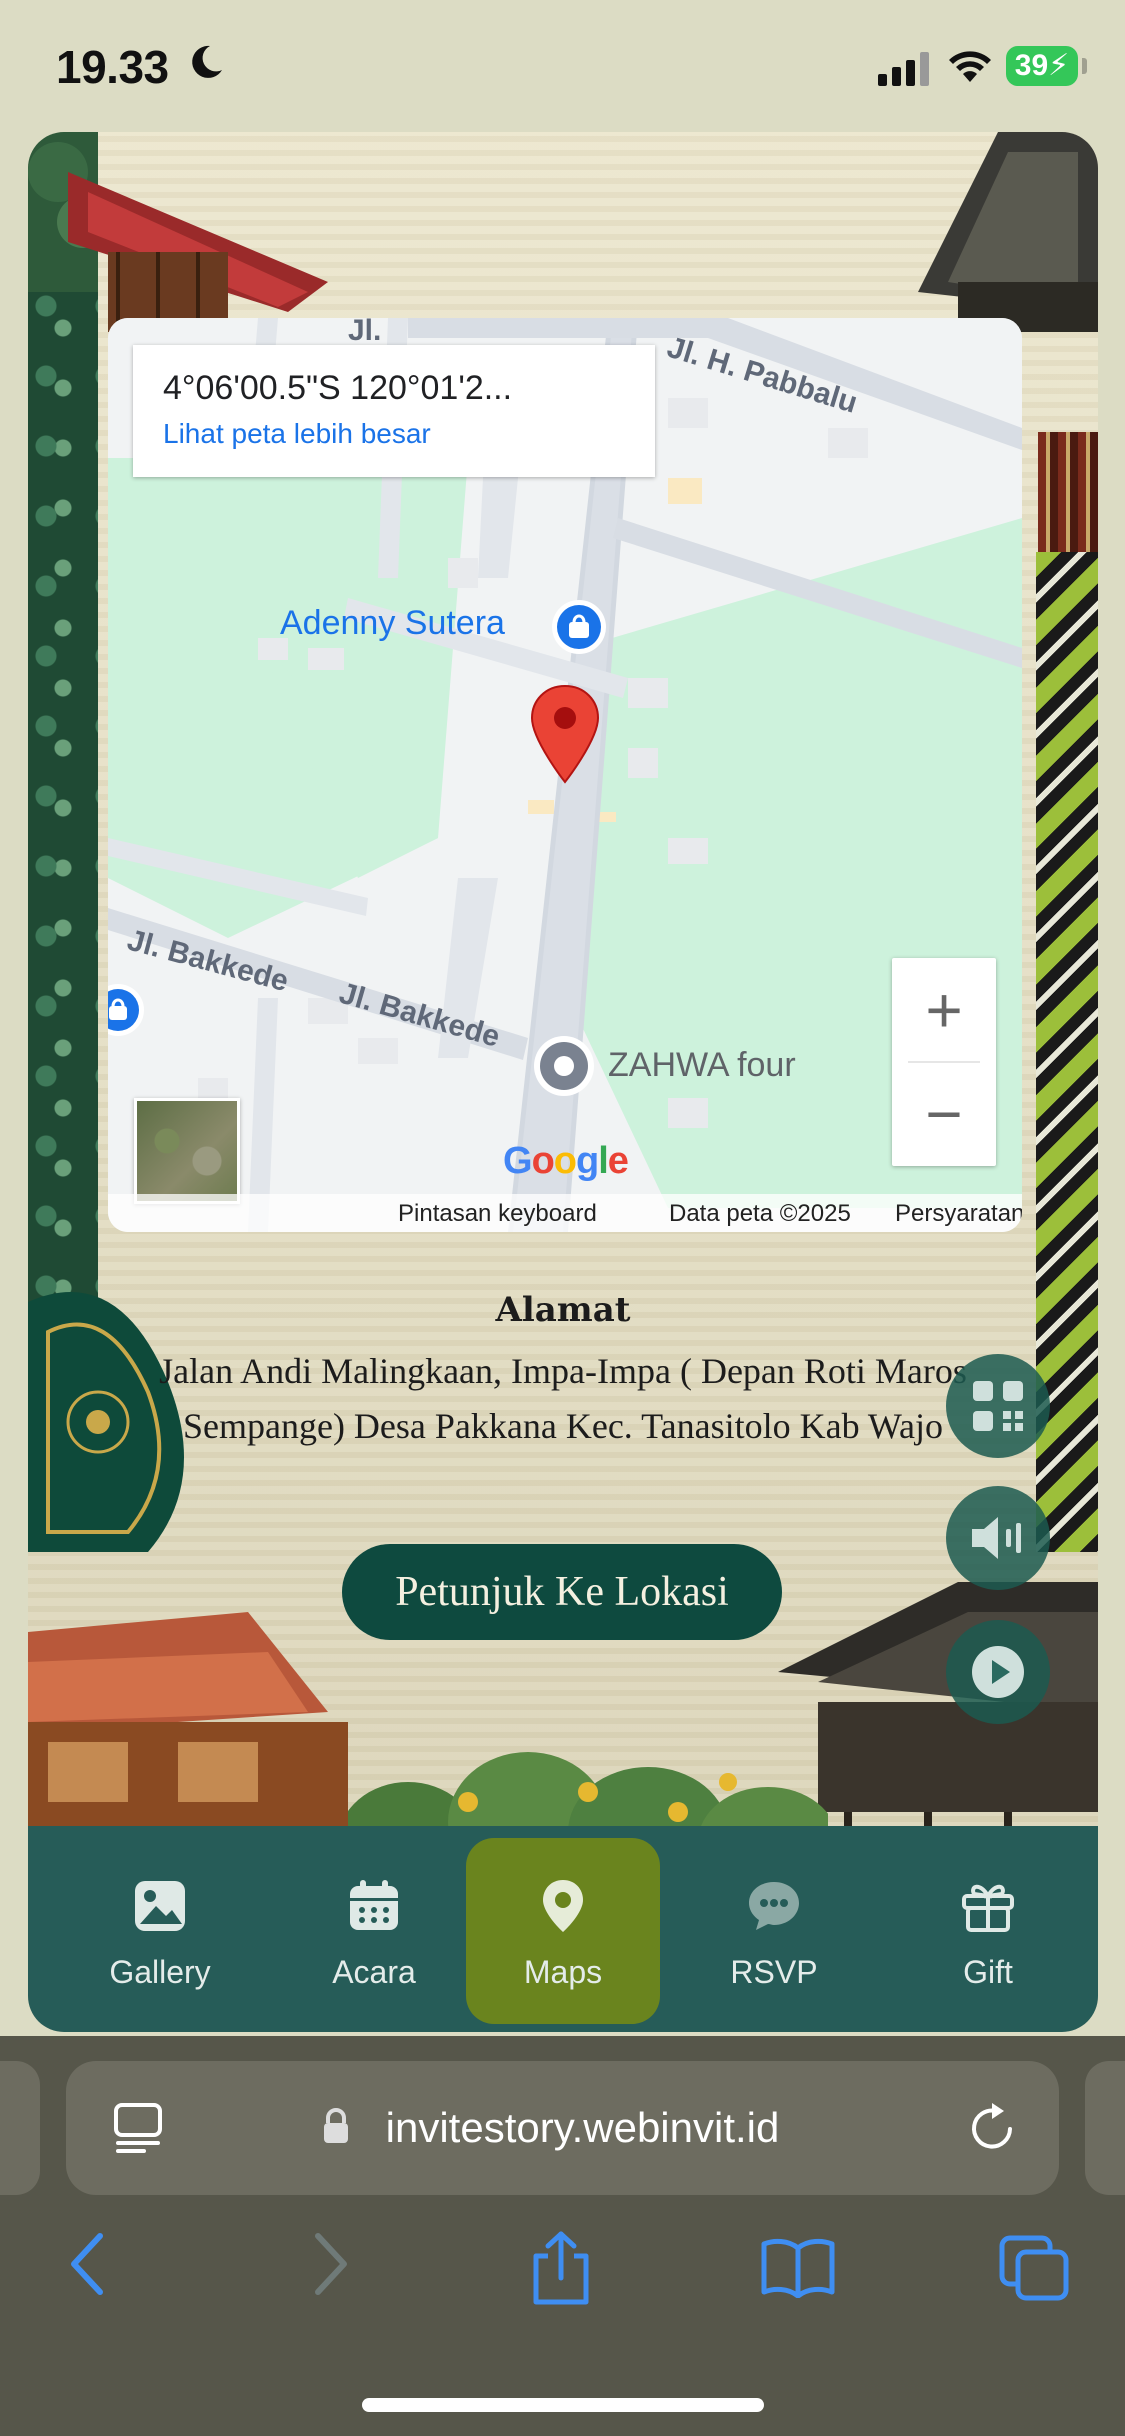 The width and height of the screenshot is (1125, 2436). Describe the element at coordinates (1059, 65) in the screenshot. I see `charging-bolt-icon: ⚡` at that location.